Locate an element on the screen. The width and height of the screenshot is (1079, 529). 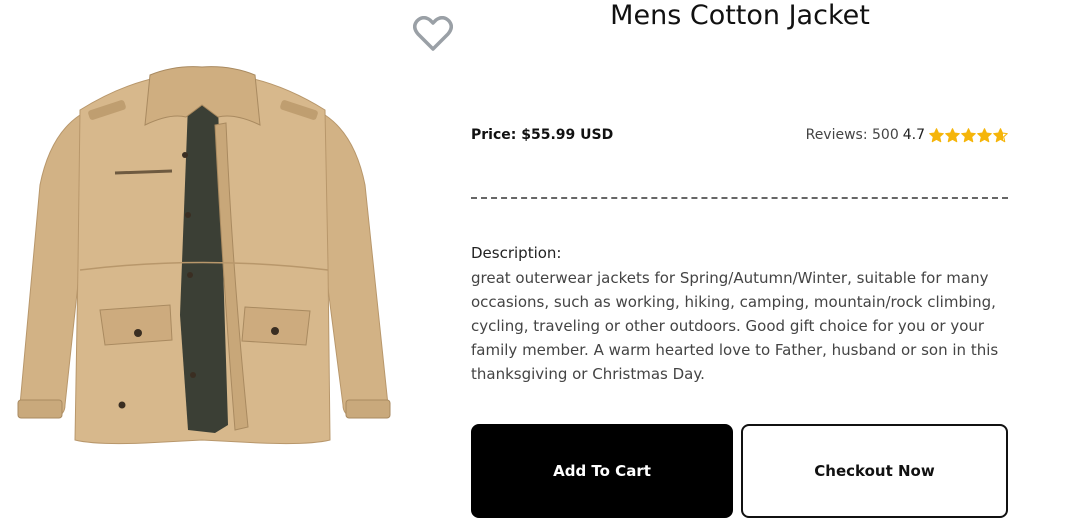
product-title: Mens Cotton Jacket is located at coordinates (740, 15).